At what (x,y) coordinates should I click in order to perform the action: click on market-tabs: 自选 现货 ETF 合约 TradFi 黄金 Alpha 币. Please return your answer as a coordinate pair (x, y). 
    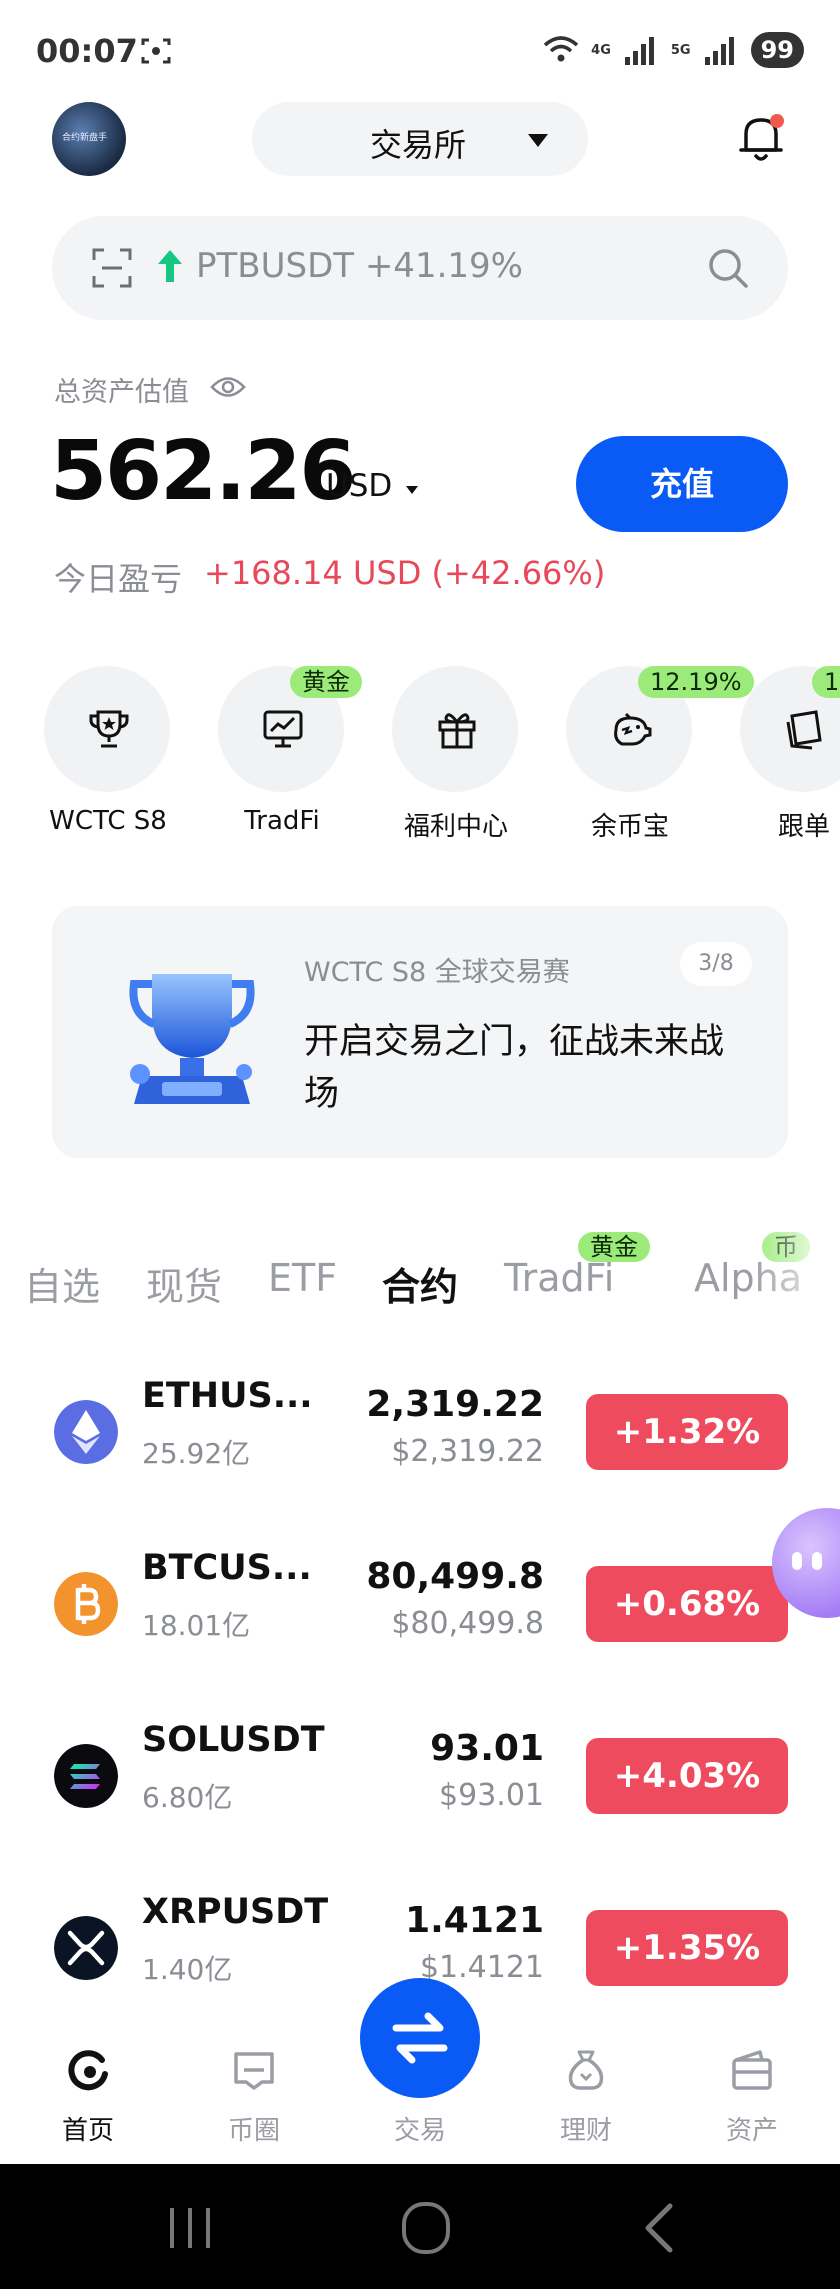
    Looking at the image, I should click on (420, 1277).